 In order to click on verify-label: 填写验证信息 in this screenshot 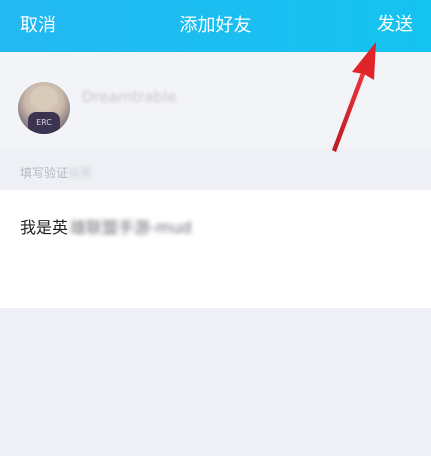, I will do `click(56, 172)`.